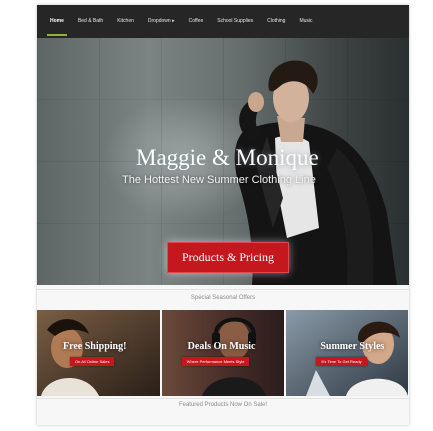  What do you see at coordinates (235, 21) in the screenshot?
I see `nav-item-school-supplies: School Supplies` at bounding box center [235, 21].